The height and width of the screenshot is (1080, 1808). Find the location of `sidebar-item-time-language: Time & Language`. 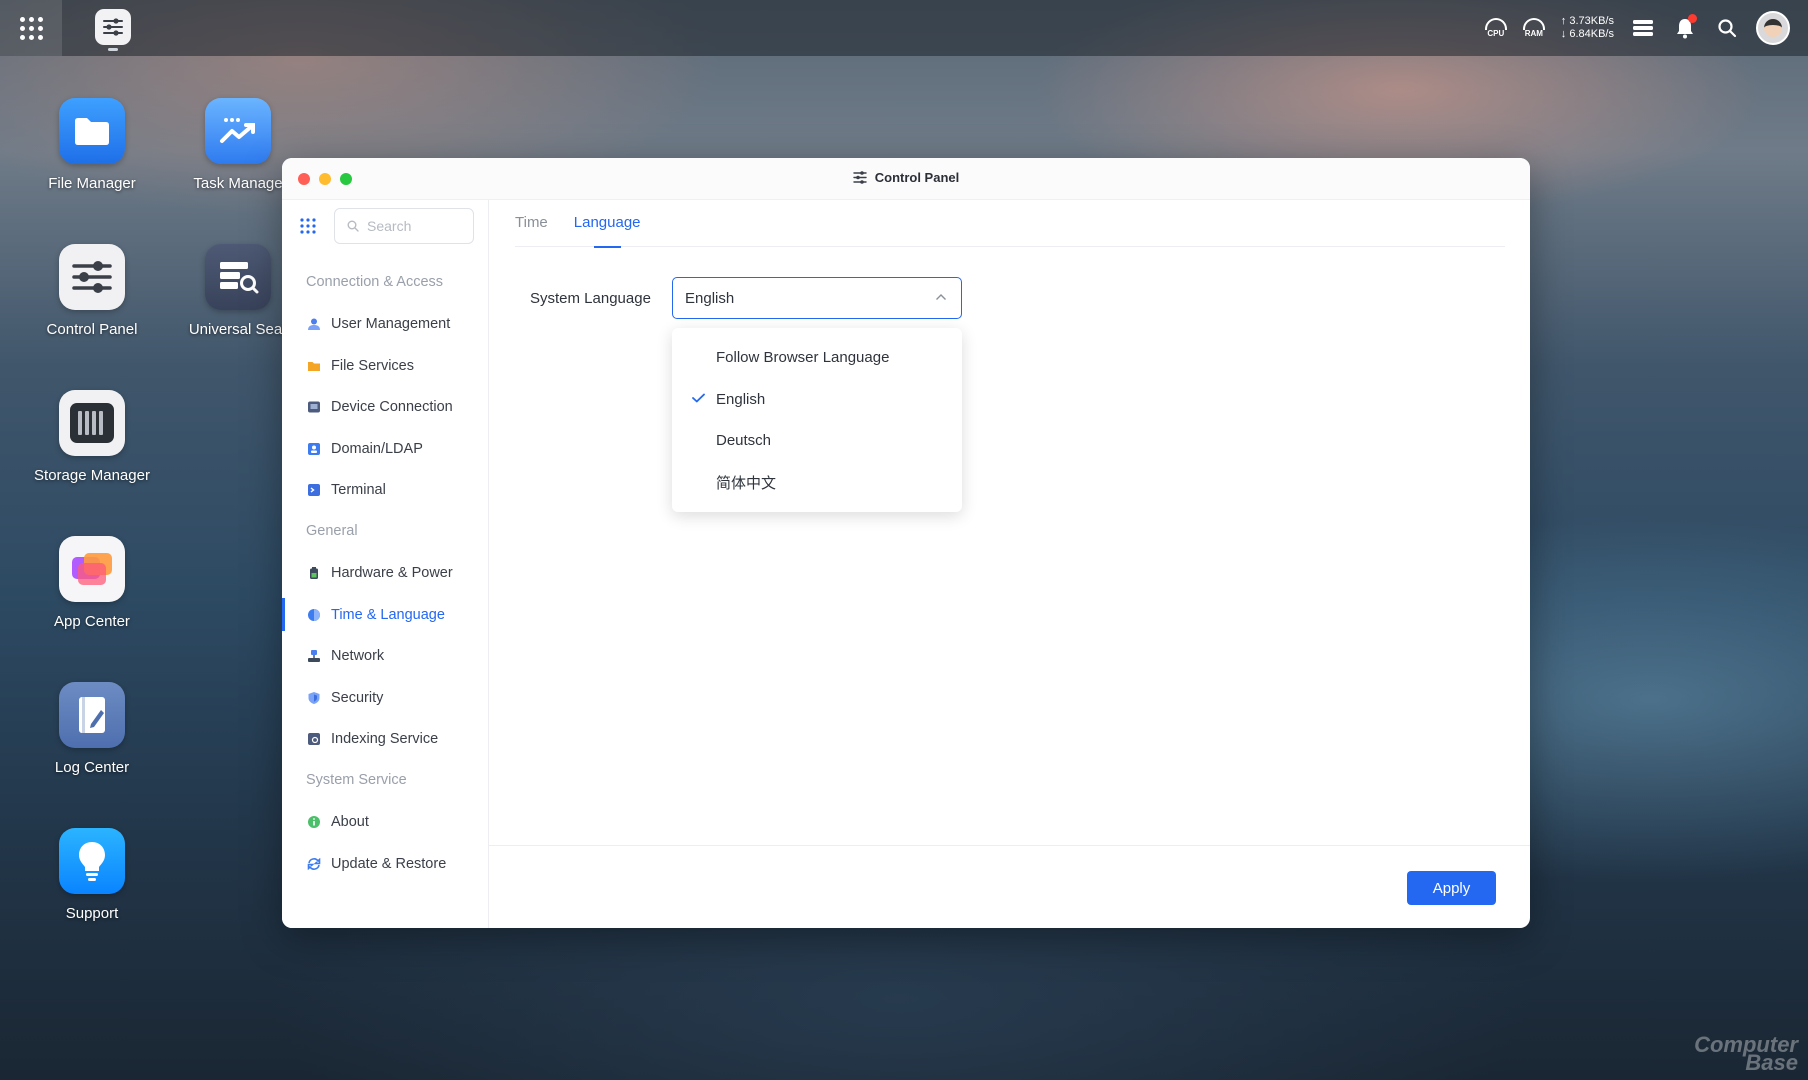

sidebar-item-time-language: Time & Language is located at coordinates (385, 615).